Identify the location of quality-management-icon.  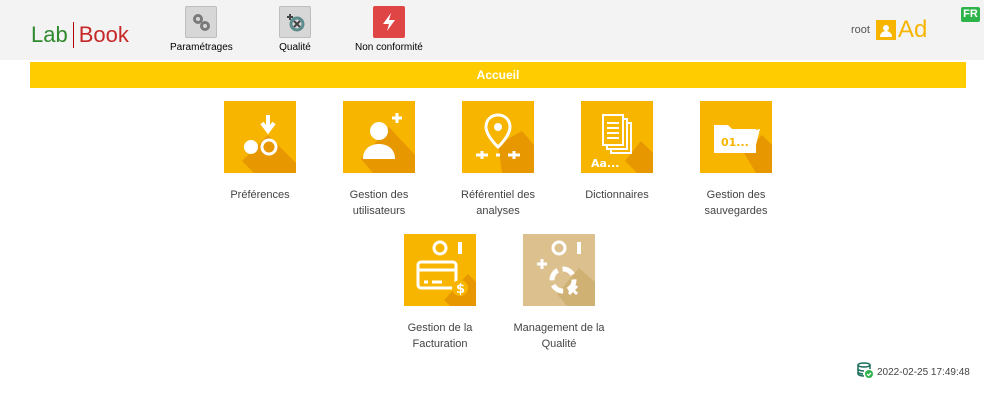
(559, 270).